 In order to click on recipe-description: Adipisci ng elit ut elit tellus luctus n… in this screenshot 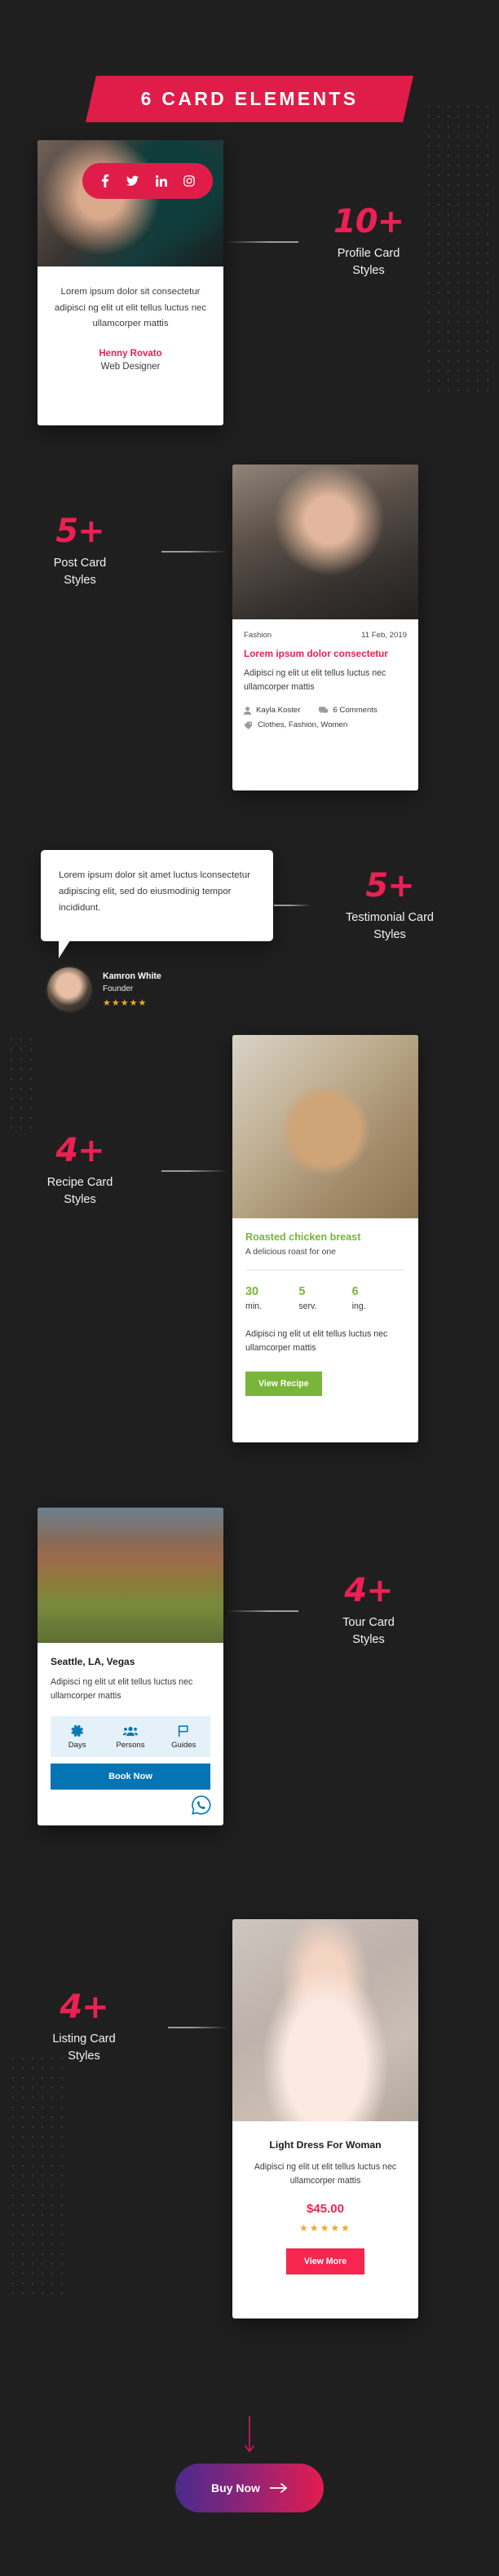, I will do `click(316, 1341)`.